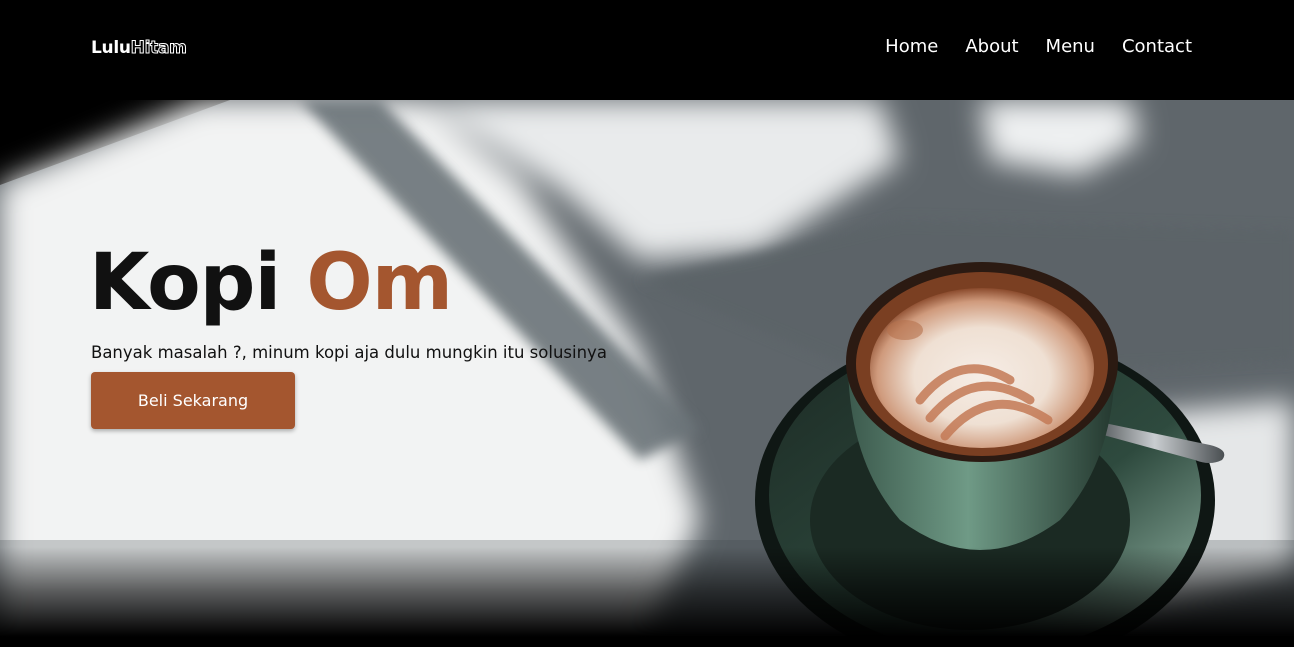  Describe the element at coordinates (1038, 46) in the screenshot. I see `nav-links: Home About Menu Contact` at that location.